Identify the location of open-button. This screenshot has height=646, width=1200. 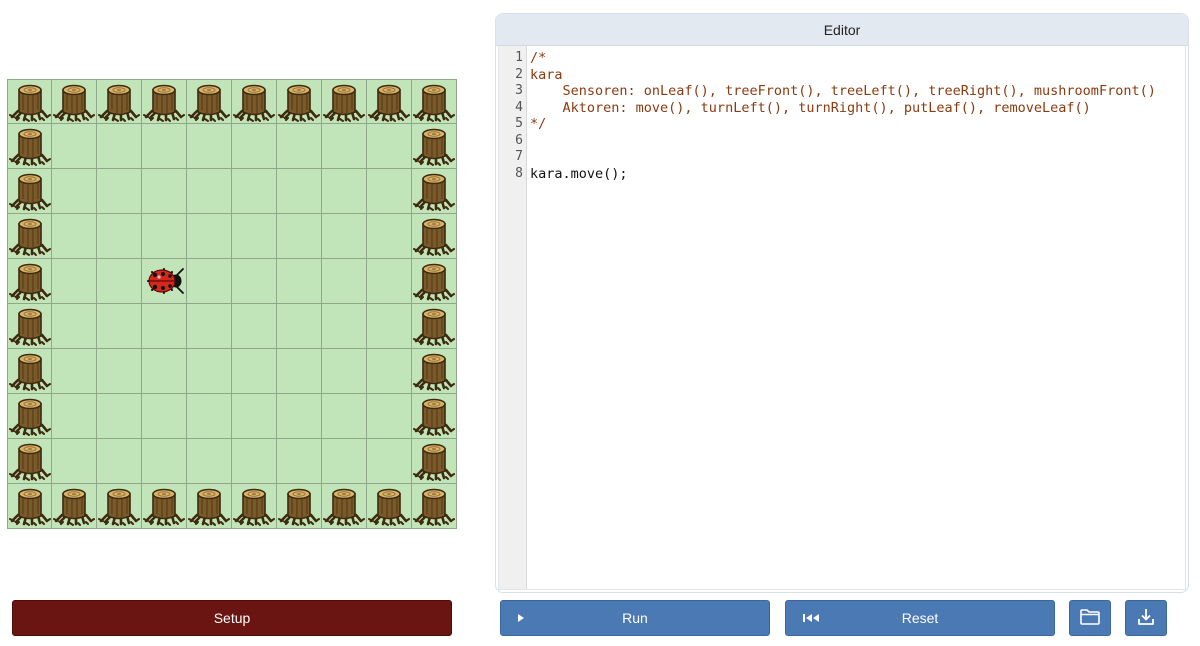
(1090, 618).